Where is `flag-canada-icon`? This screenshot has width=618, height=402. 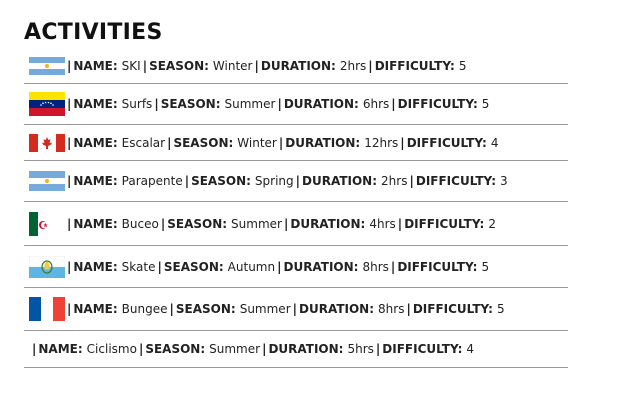 flag-canada-icon is located at coordinates (47, 142).